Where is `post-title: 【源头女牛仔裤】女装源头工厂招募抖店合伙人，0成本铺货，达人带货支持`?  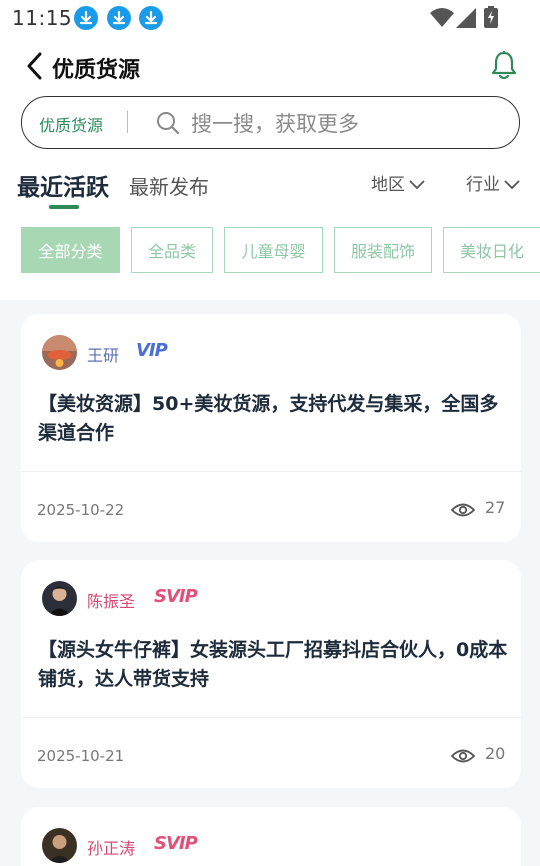 post-title: 【源头女牛仔裤】女装源头工厂招募抖店合伙人，0成本铺货，达人带货支持 is located at coordinates (273, 665).